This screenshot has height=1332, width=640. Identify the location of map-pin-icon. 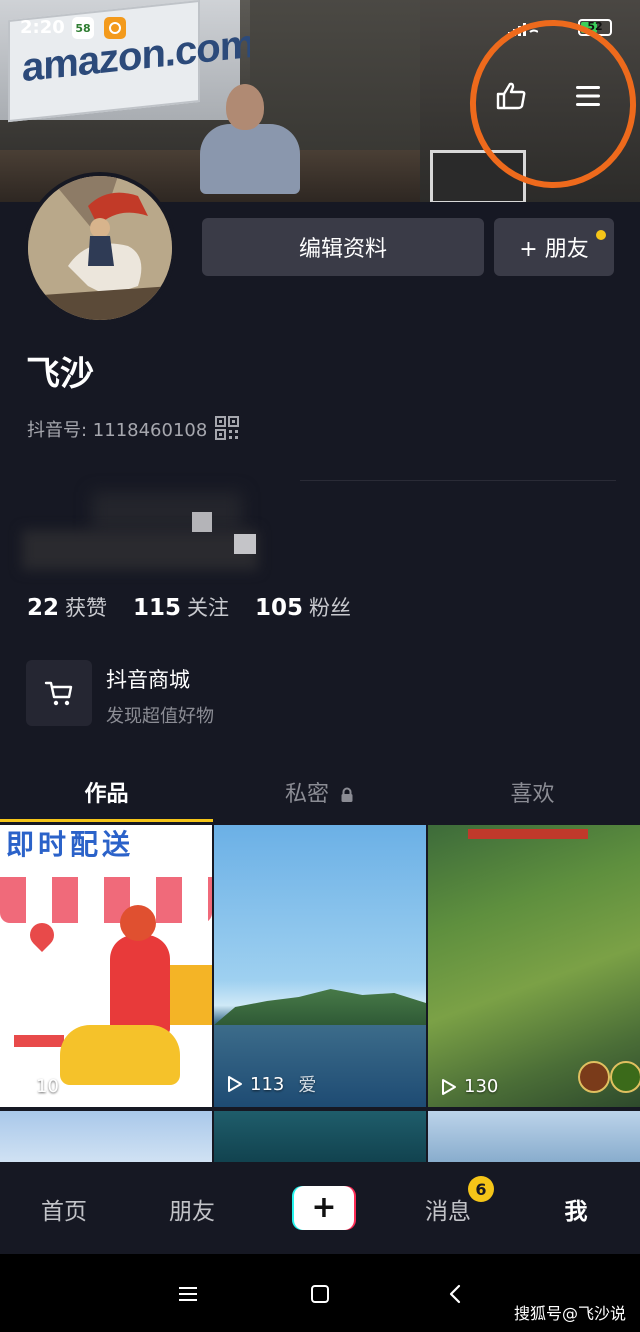
(42, 935).